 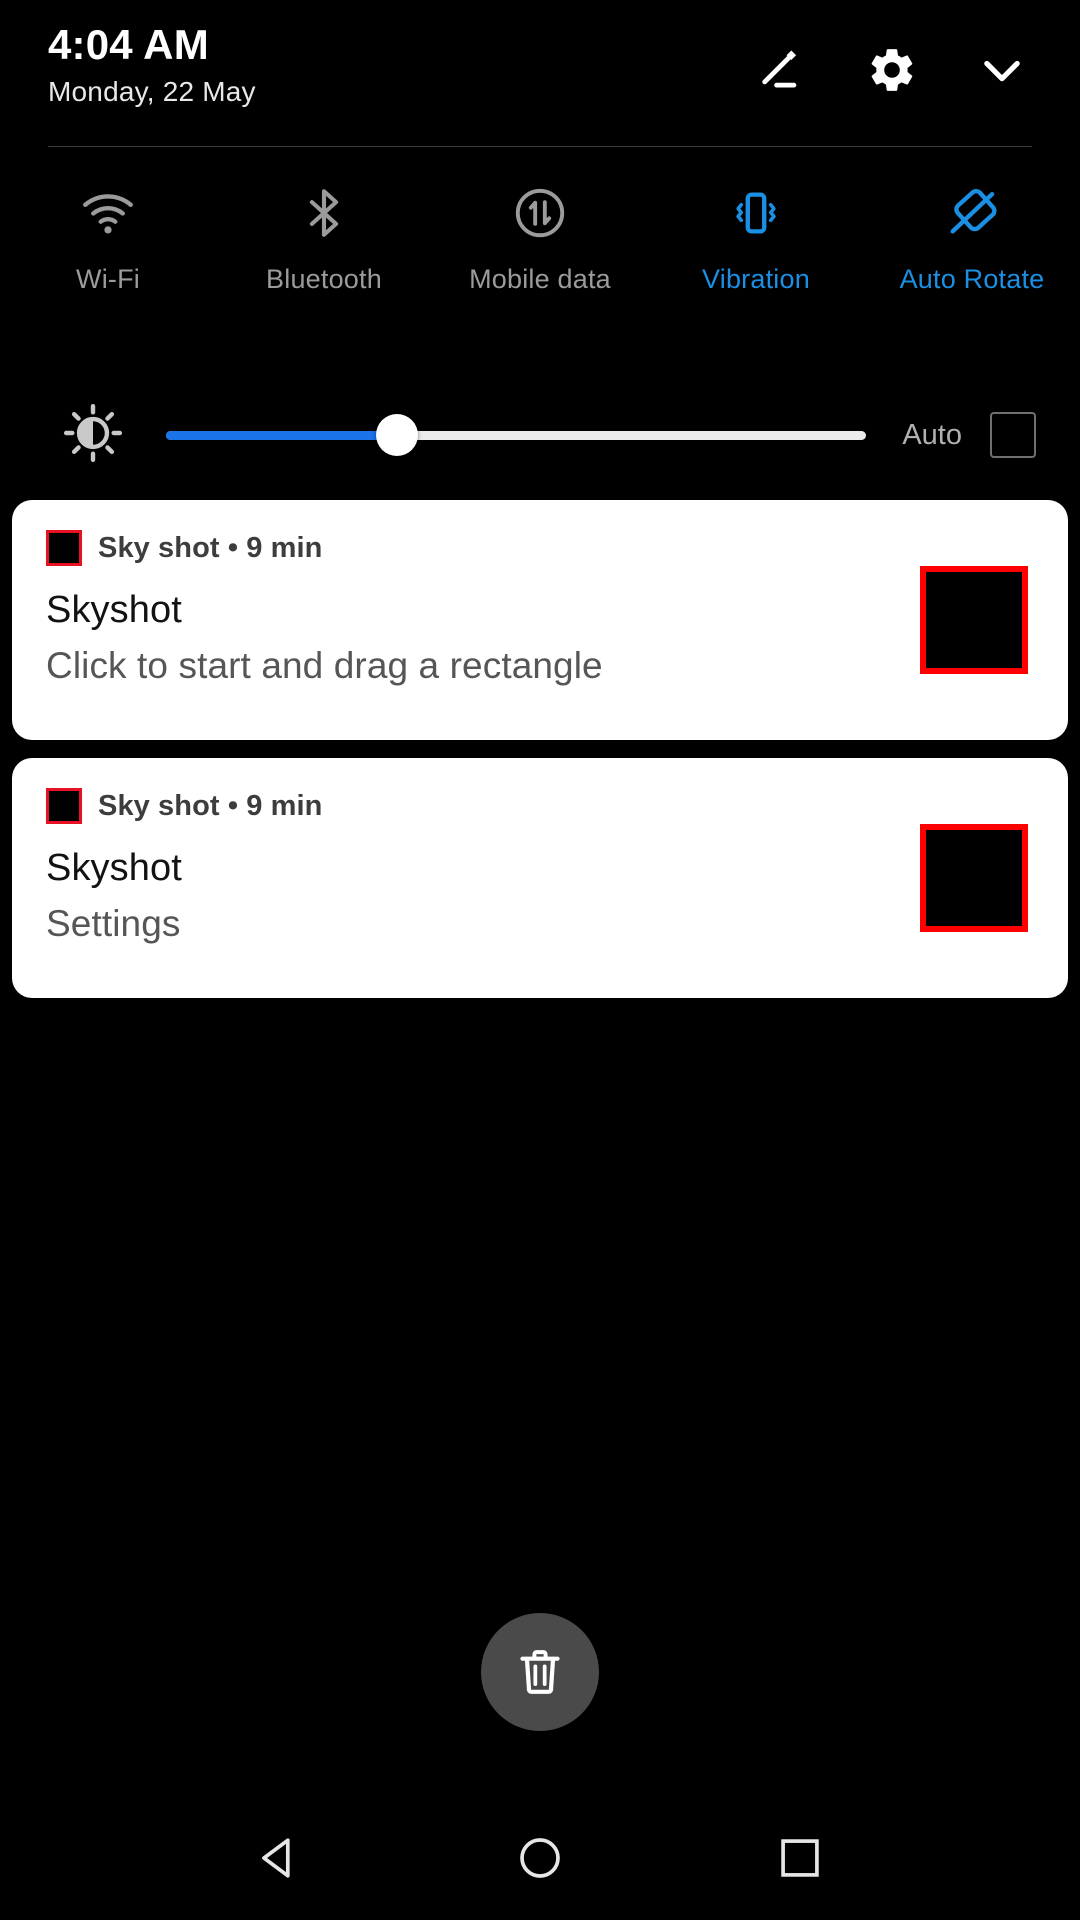 What do you see at coordinates (540, 71) in the screenshot?
I see `shade-header: 4:04 AM Monday, 22 May` at bounding box center [540, 71].